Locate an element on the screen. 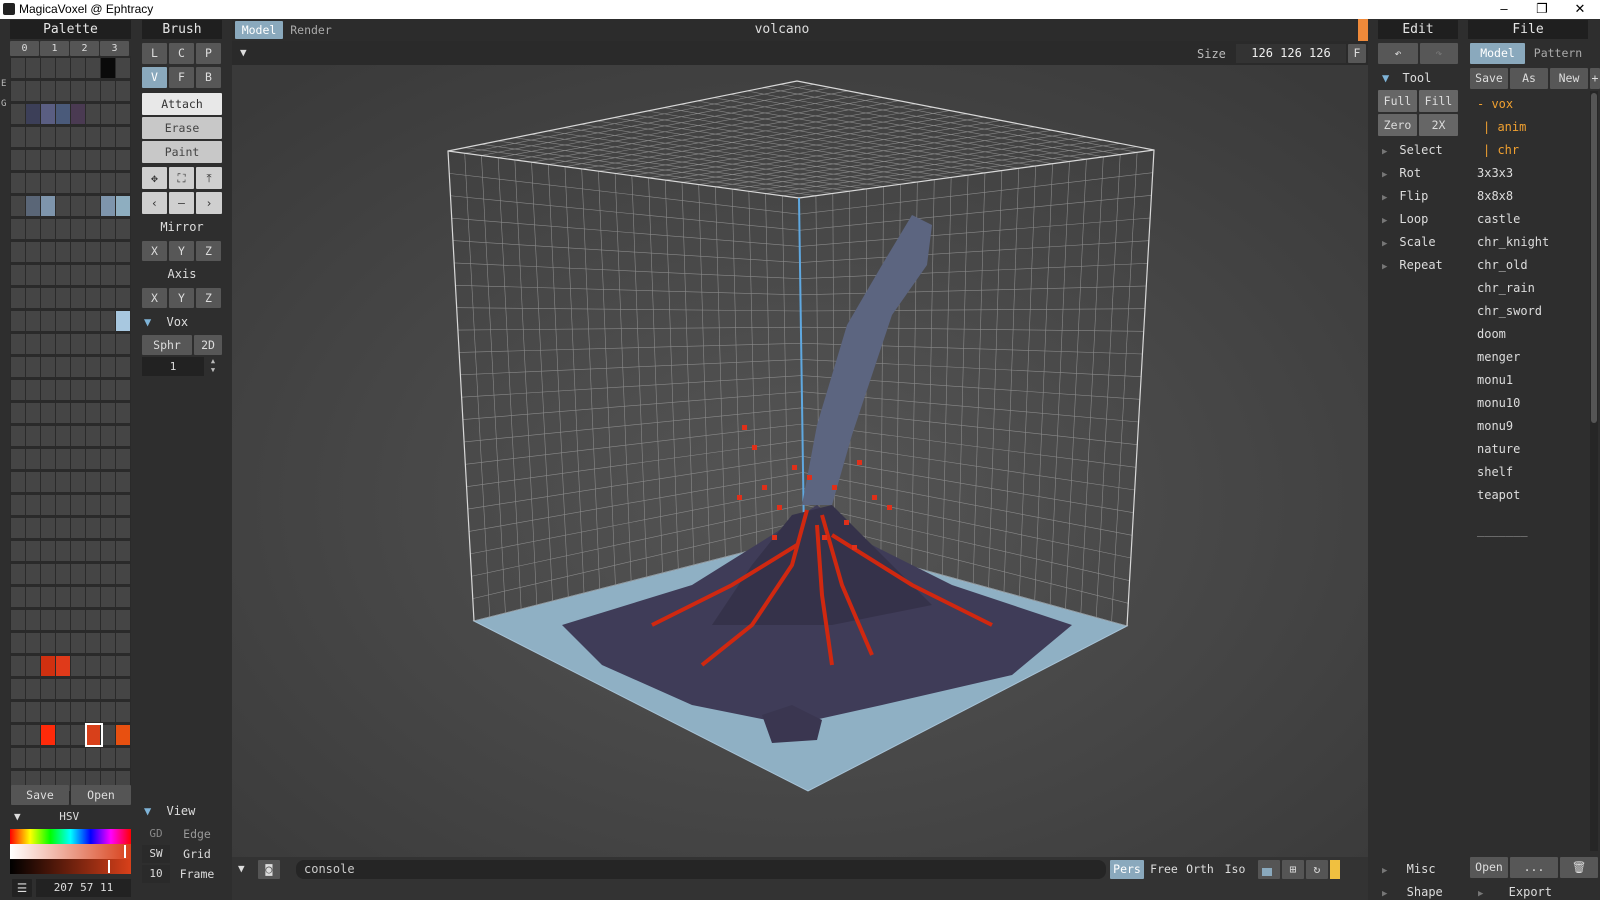  sphere-shape-button: Sphr is located at coordinates (167, 345).